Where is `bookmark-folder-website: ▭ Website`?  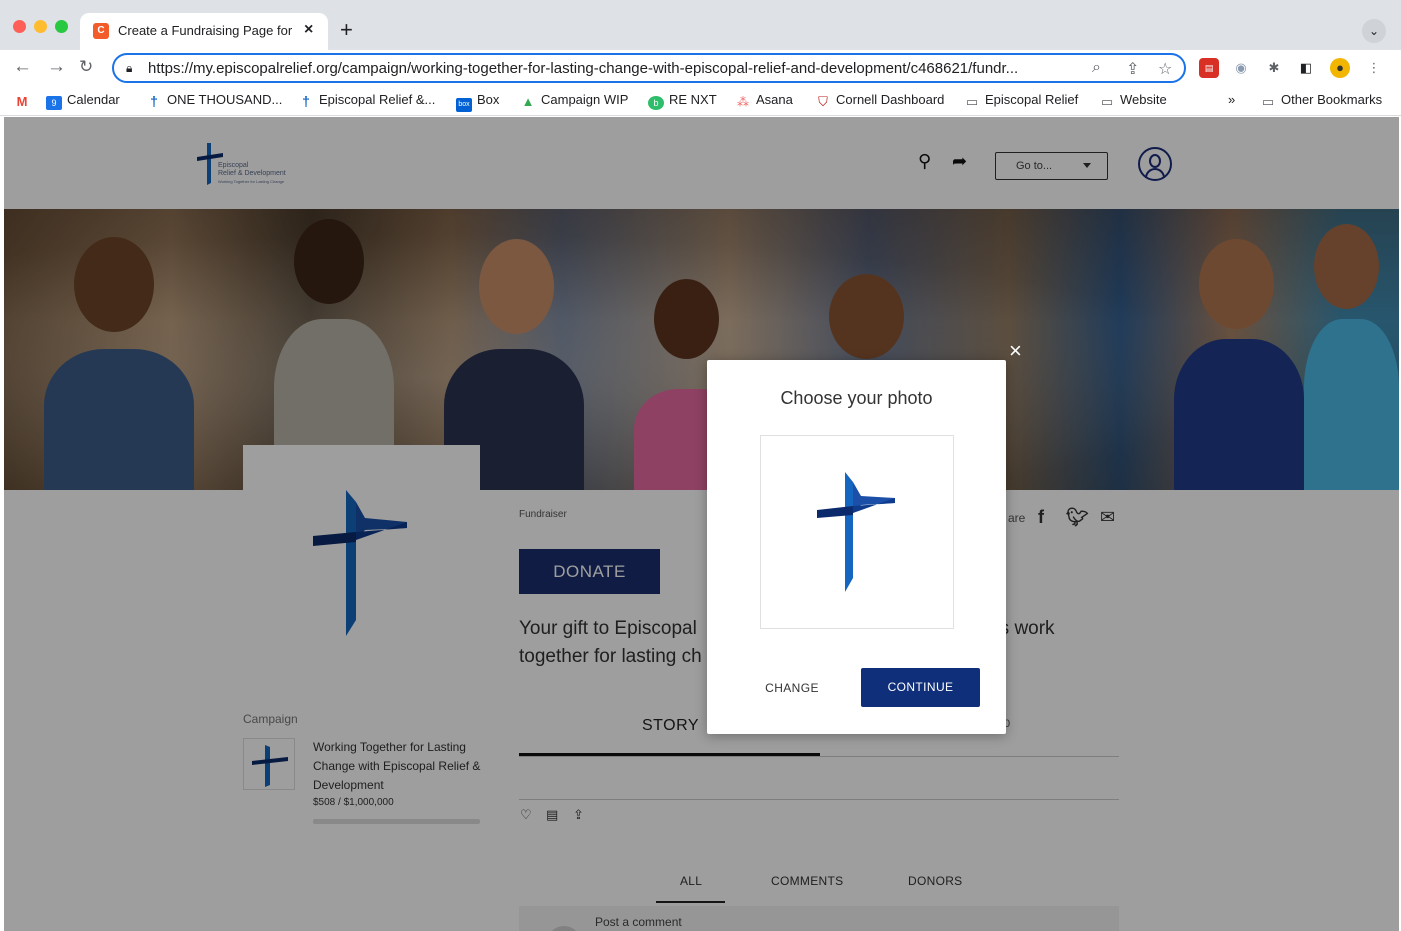 bookmark-folder-website: ▭ Website is located at coordinates (1133, 100).